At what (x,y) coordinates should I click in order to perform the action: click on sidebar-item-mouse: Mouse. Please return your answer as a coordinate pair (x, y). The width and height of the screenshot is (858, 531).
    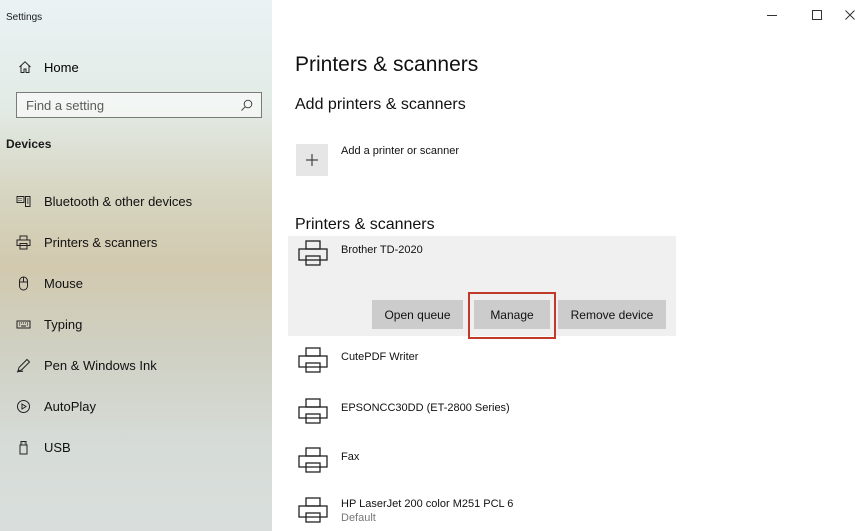
    Looking at the image, I should click on (136, 283).